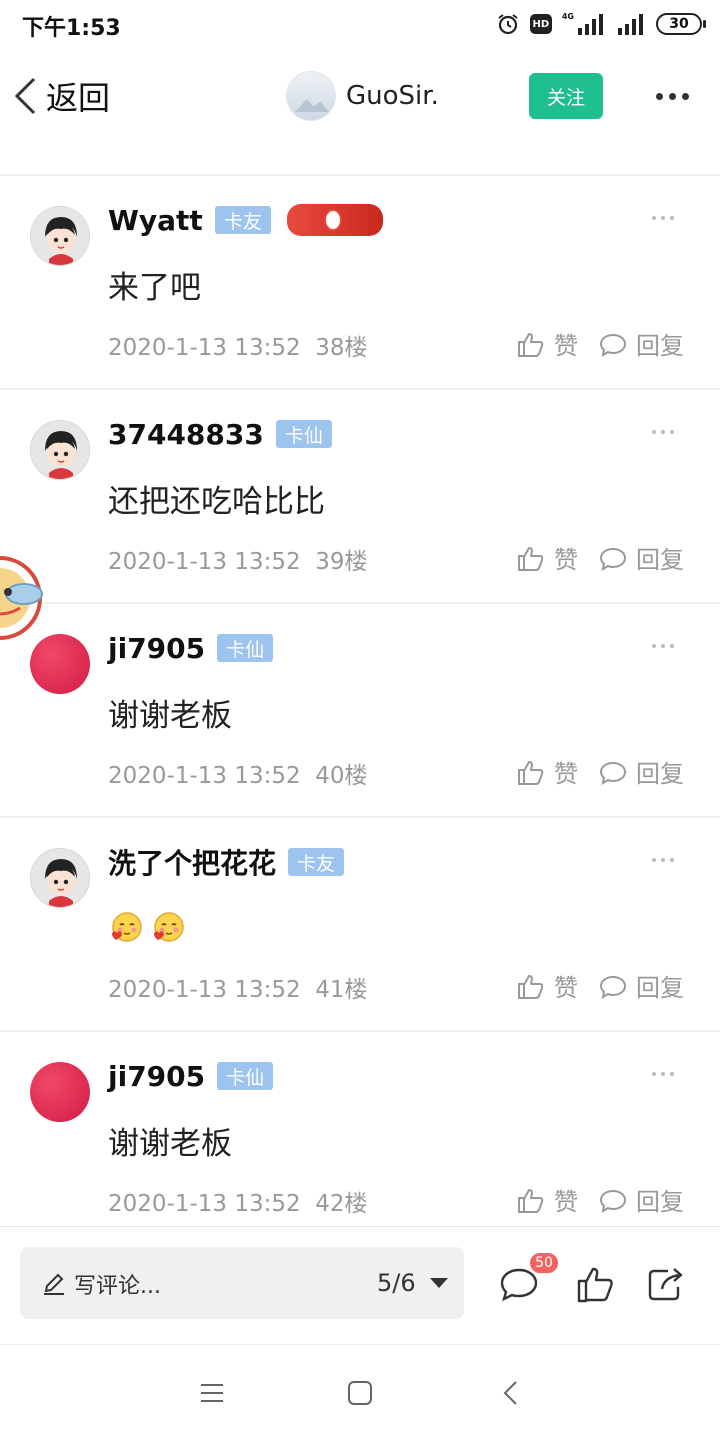 This screenshot has width=720, height=1440. What do you see at coordinates (25, 598) in the screenshot?
I see `floating-sticker-icon` at bounding box center [25, 598].